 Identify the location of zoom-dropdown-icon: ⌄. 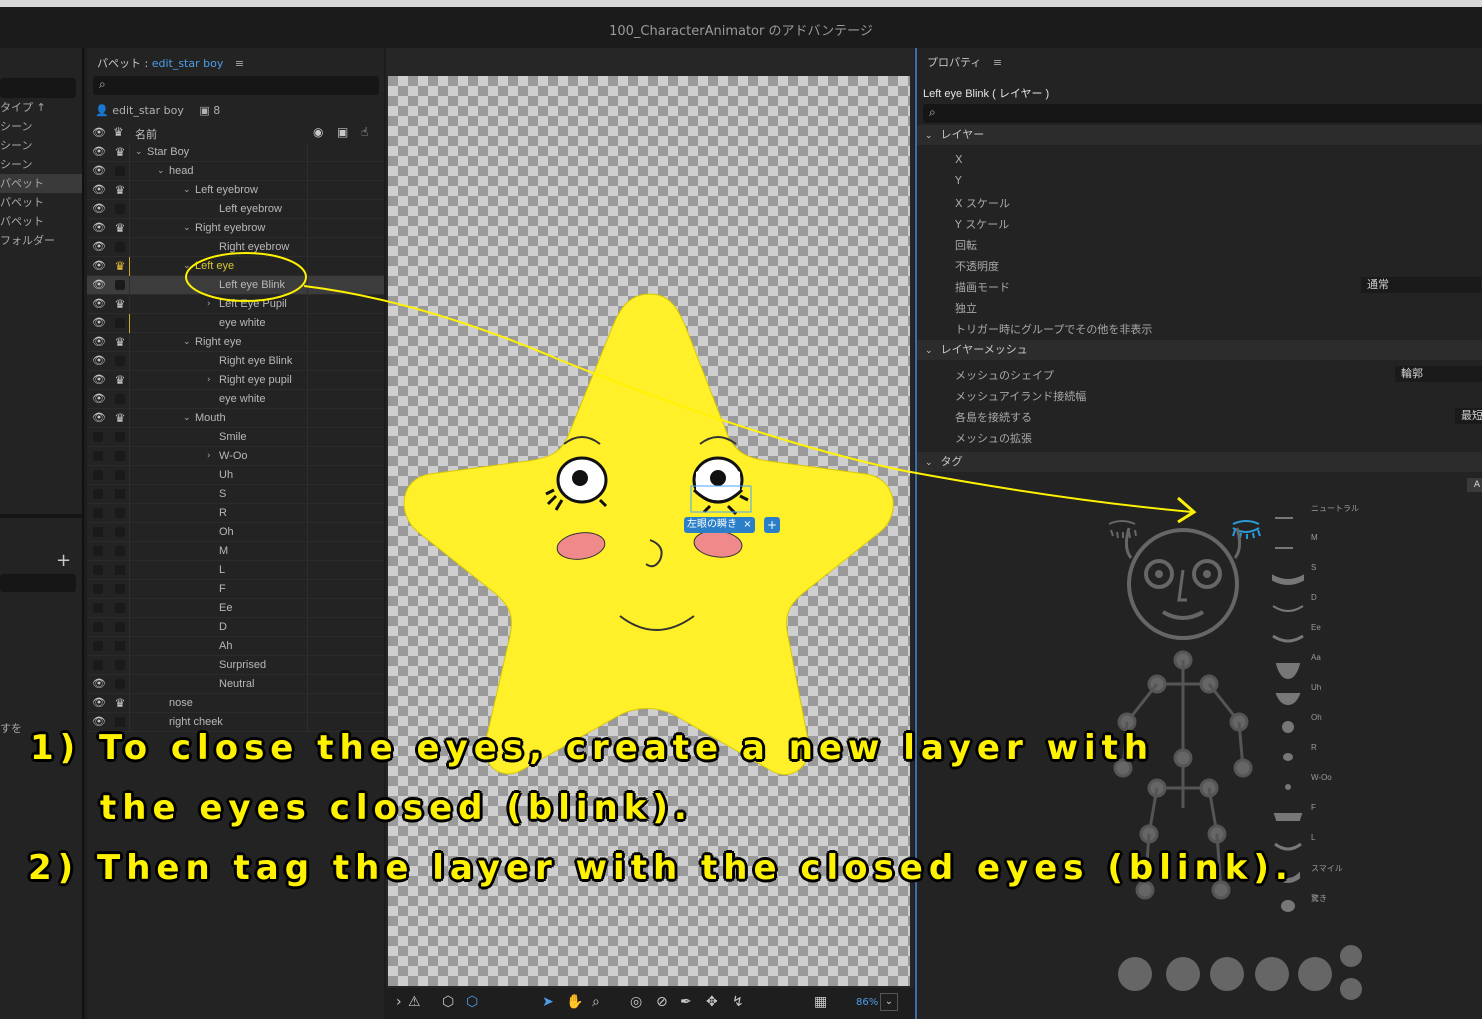
(889, 1002).